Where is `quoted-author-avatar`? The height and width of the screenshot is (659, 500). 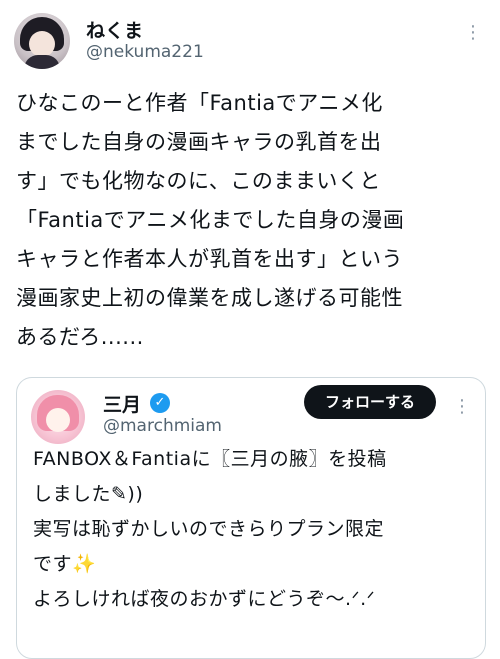
quoted-author-avatar is located at coordinates (58, 417).